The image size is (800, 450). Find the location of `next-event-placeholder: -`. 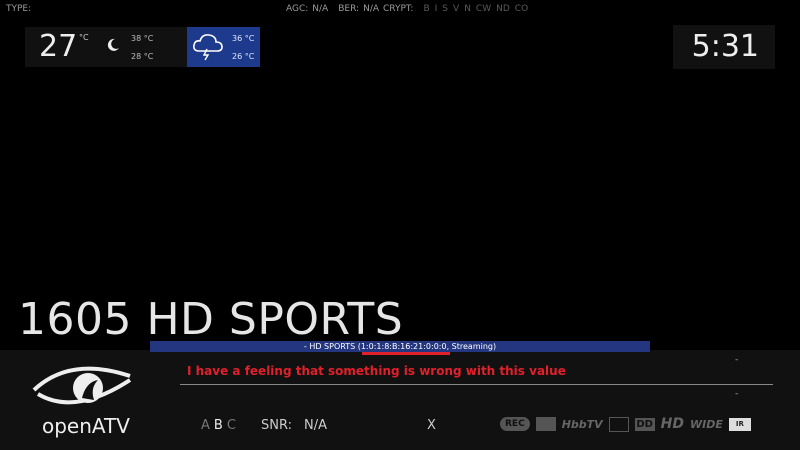

next-event-placeholder: - is located at coordinates (737, 394).